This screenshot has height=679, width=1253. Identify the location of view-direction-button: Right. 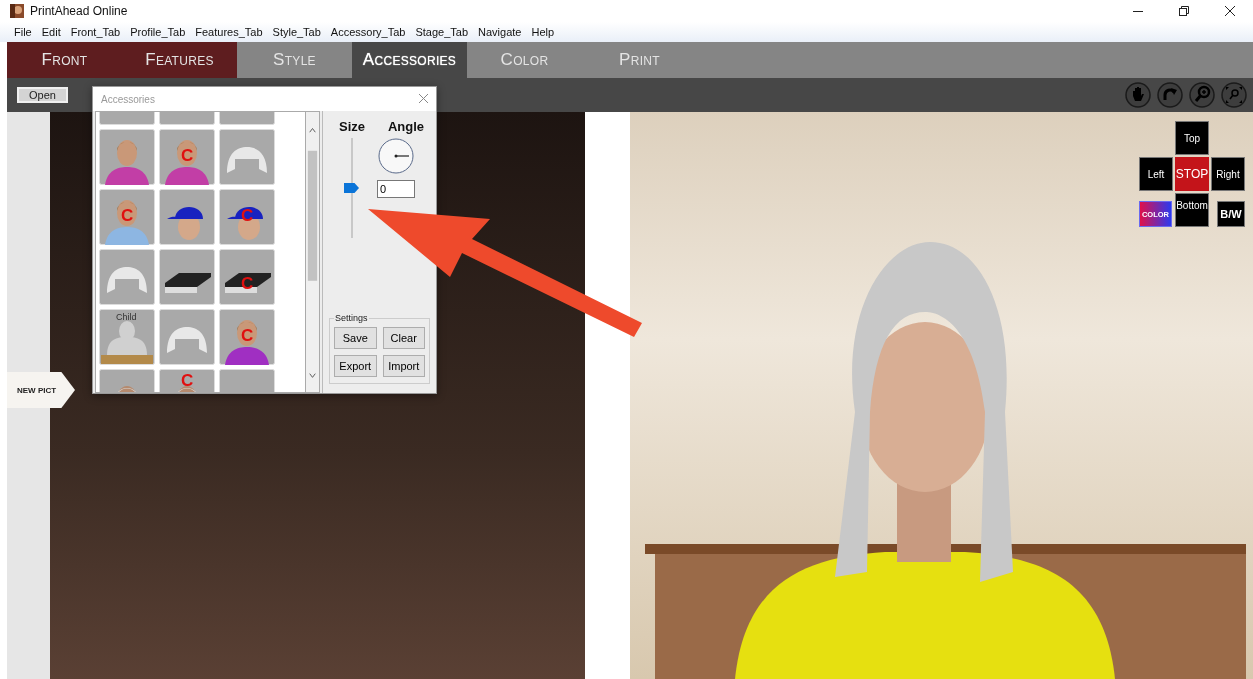
(1228, 174).